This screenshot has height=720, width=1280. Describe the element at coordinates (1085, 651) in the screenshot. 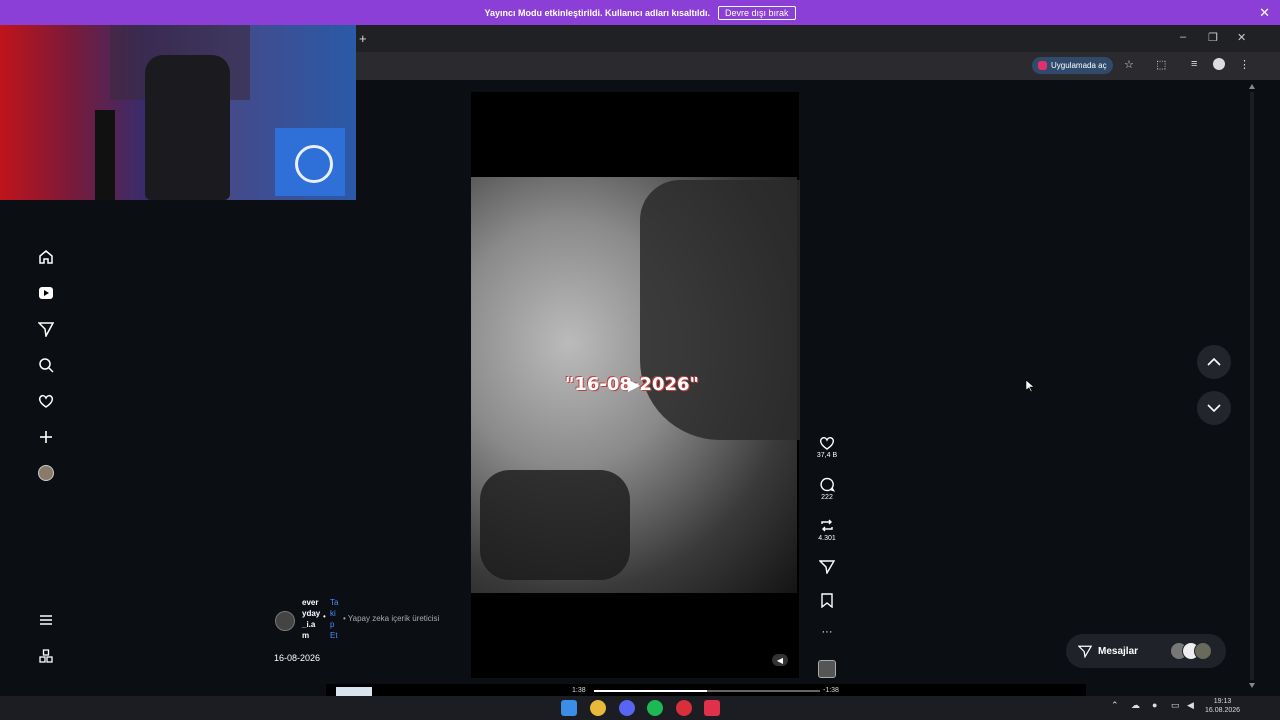

I see `messages-icon` at that location.